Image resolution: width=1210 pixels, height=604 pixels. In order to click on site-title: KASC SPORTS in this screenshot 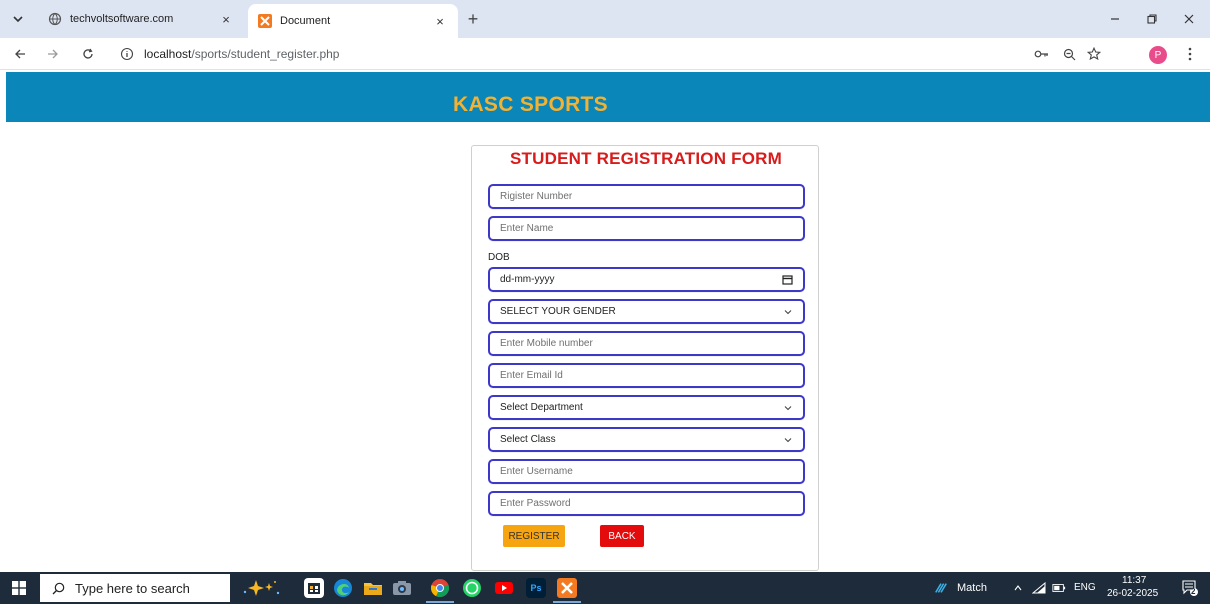, I will do `click(530, 104)`.